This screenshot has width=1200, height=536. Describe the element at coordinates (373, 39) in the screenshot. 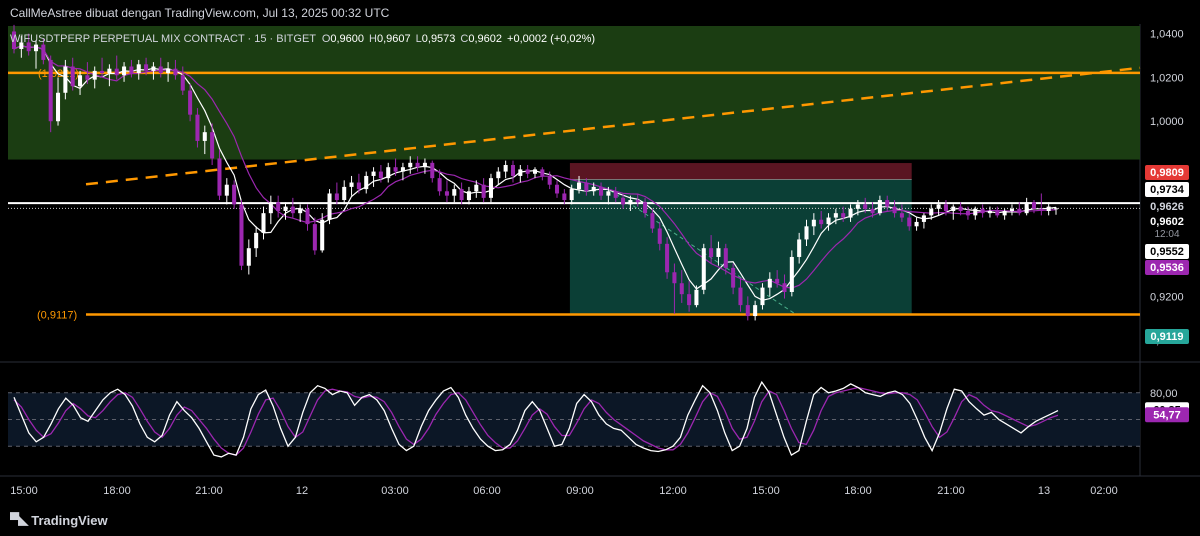

I see `legend-h-label: H` at that location.